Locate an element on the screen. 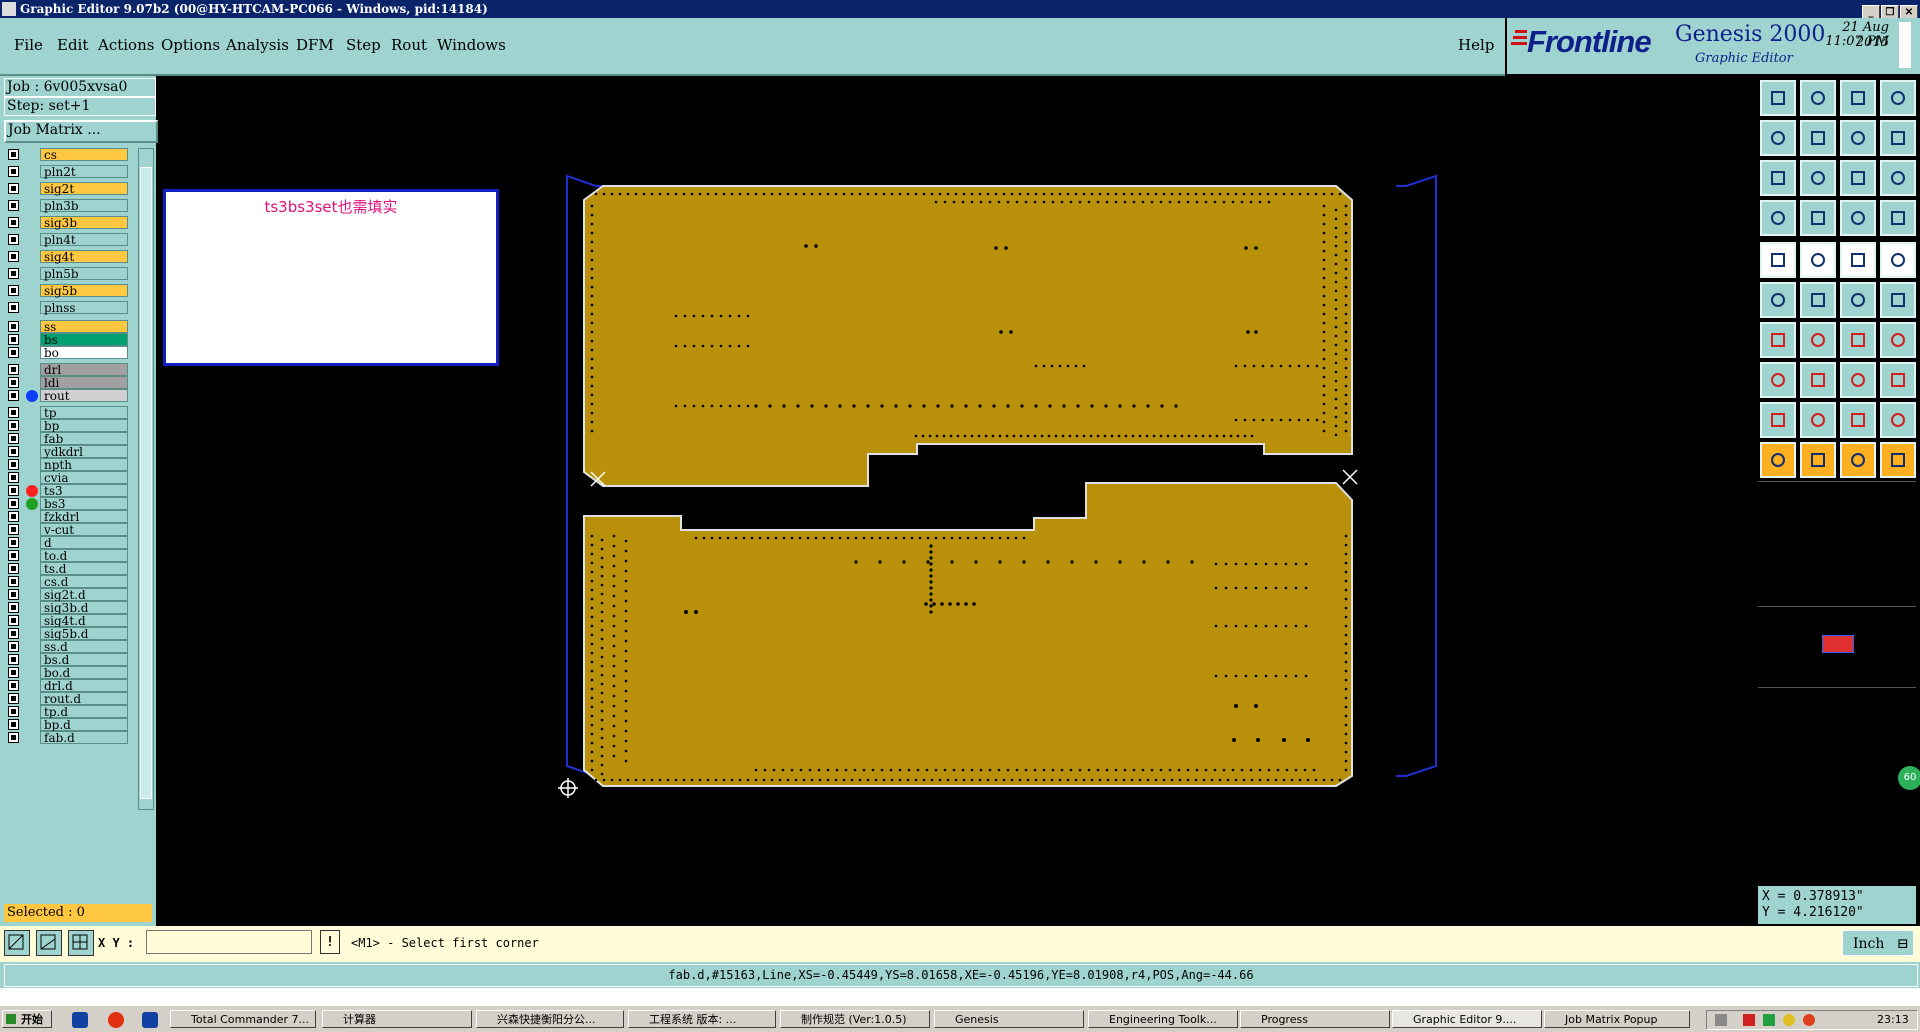 The height and width of the screenshot is (1032, 1920). task-genesis: Genesis is located at coordinates (1009, 1019).